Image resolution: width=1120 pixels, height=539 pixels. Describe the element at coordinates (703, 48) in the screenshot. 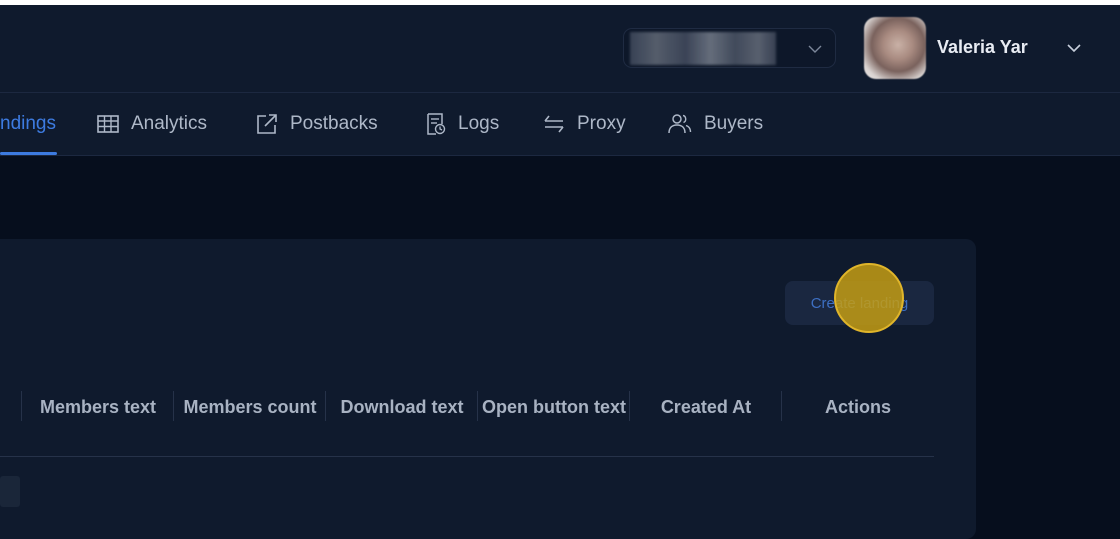

I see `workspace-name-redacted` at that location.